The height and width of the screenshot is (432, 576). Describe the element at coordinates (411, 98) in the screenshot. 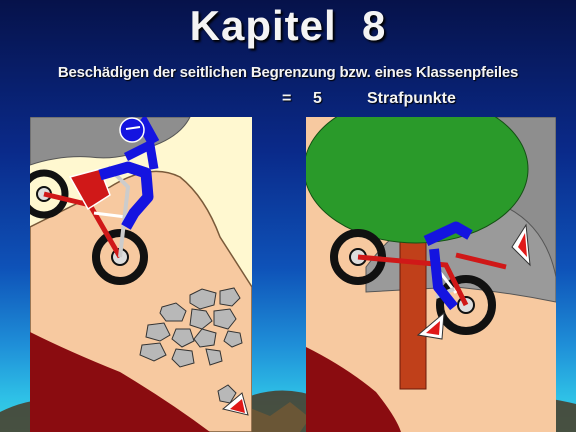

I see `penalty-label: Strafpunkte` at that location.